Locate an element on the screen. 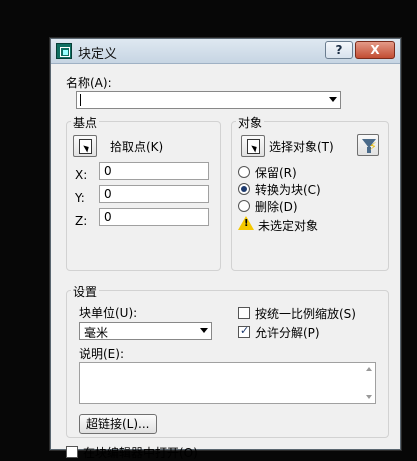  settings-group-title: 设置 is located at coordinates (85, 291).